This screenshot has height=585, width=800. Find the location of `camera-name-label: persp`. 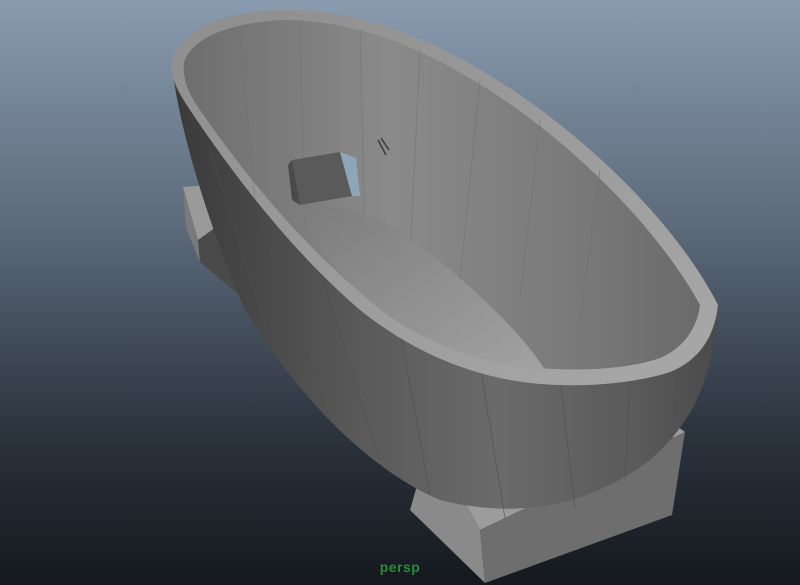

camera-name-label: persp is located at coordinates (400, 567).